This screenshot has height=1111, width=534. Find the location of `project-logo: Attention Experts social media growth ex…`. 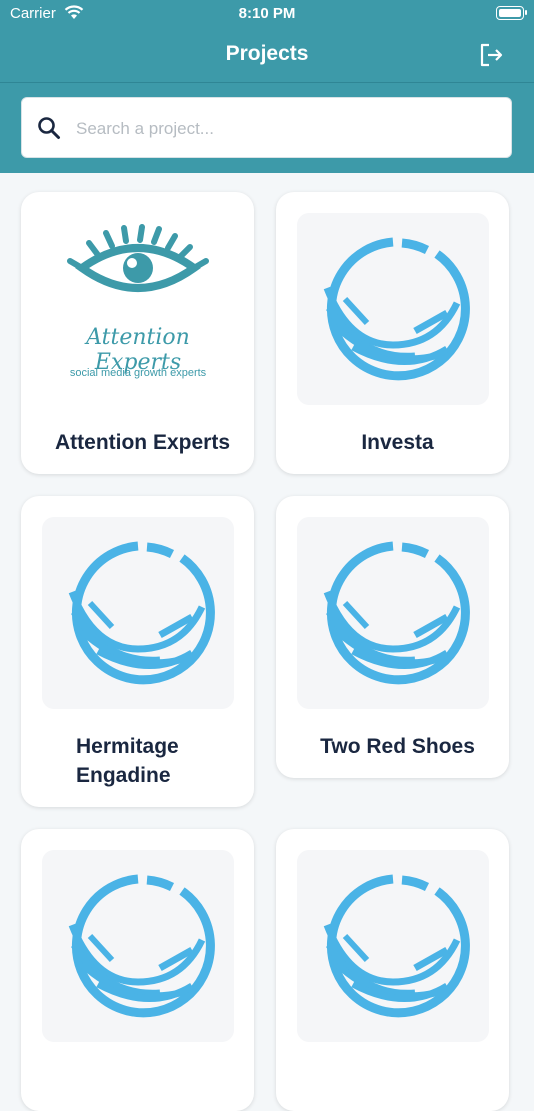

project-logo: Attention Experts social media growth ex… is located at coordinates (138, 309).